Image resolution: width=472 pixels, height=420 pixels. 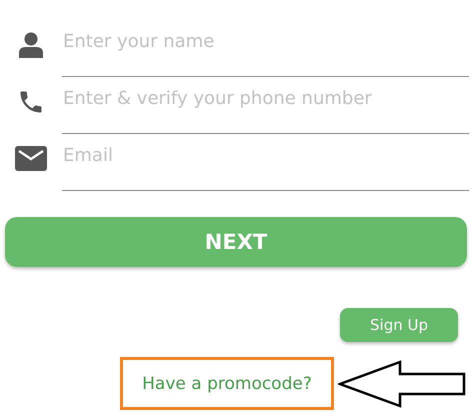 I want to click on mail-icon, so click(x=31, y=158).